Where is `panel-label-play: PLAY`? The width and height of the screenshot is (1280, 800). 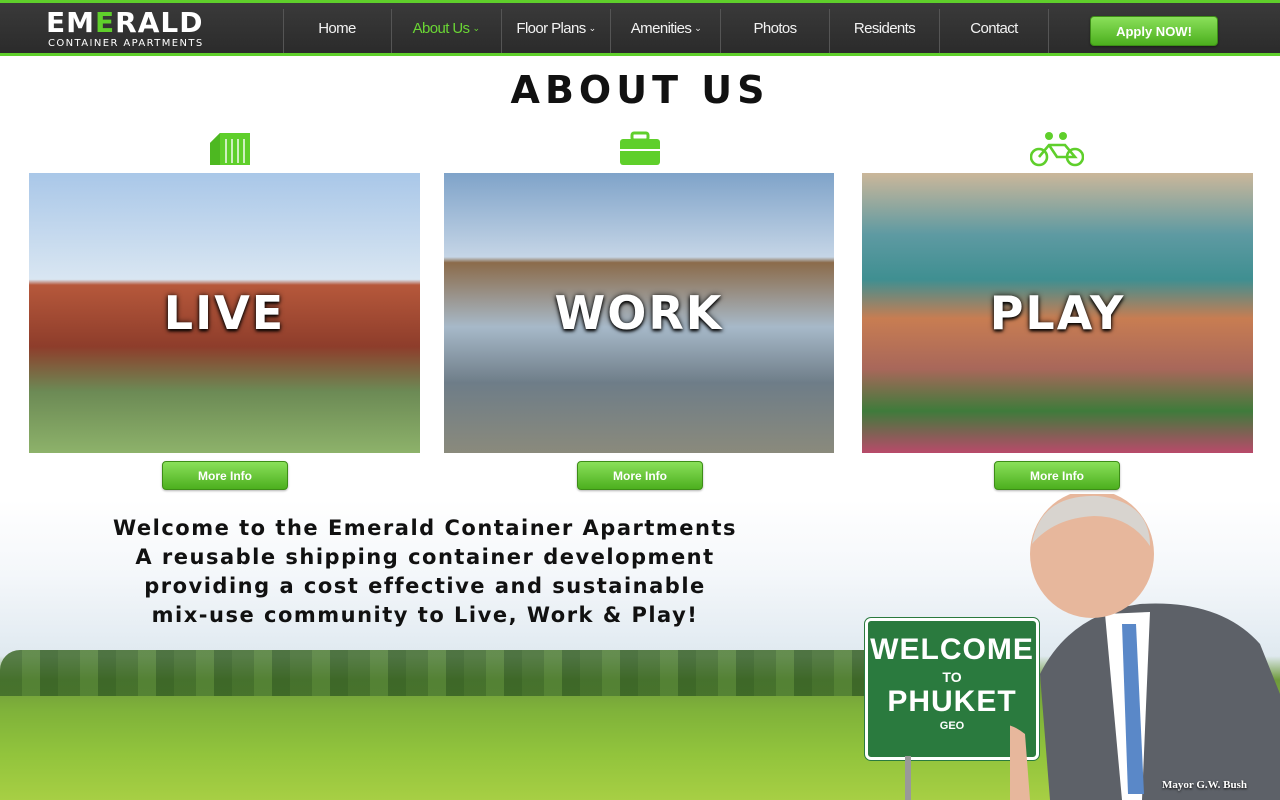 panel-label-play: PLAY is located at coordinates (1057, 313).